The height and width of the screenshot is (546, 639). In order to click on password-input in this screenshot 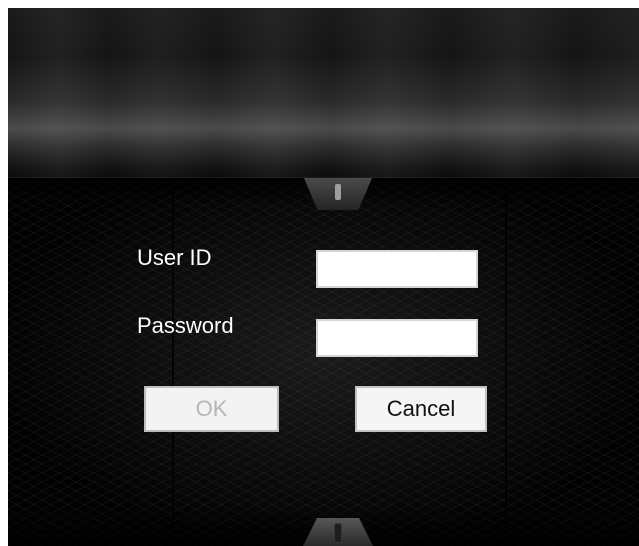, I will do `click(397, 338)`.